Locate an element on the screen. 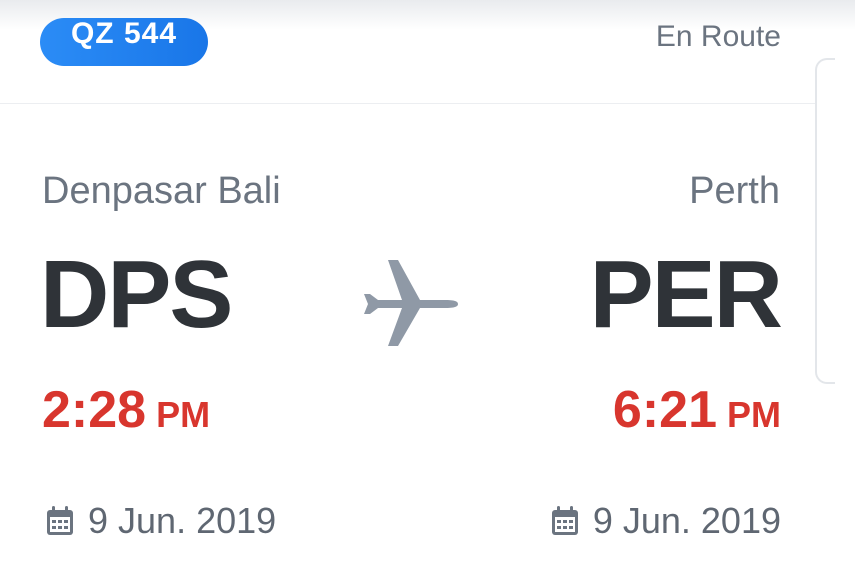  origin-city: Denpasar Bali is located at coordinates (161, 191).